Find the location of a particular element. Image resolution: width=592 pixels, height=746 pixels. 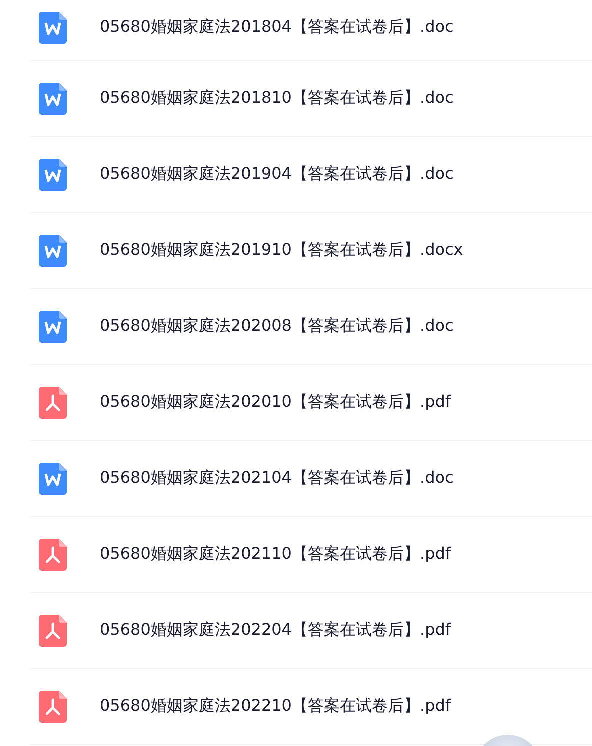

file-name: 05680婚姻家庭法202104【答案在试卷后】.doc is located at coordinates (277, 478).